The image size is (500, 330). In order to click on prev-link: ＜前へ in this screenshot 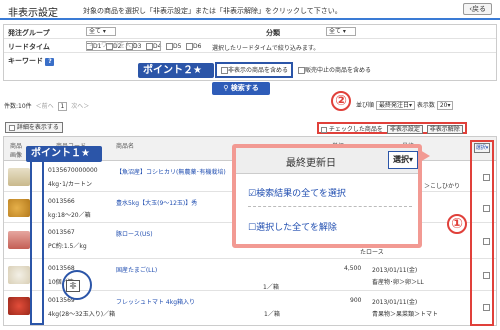, I will do `click(45, 106)`.